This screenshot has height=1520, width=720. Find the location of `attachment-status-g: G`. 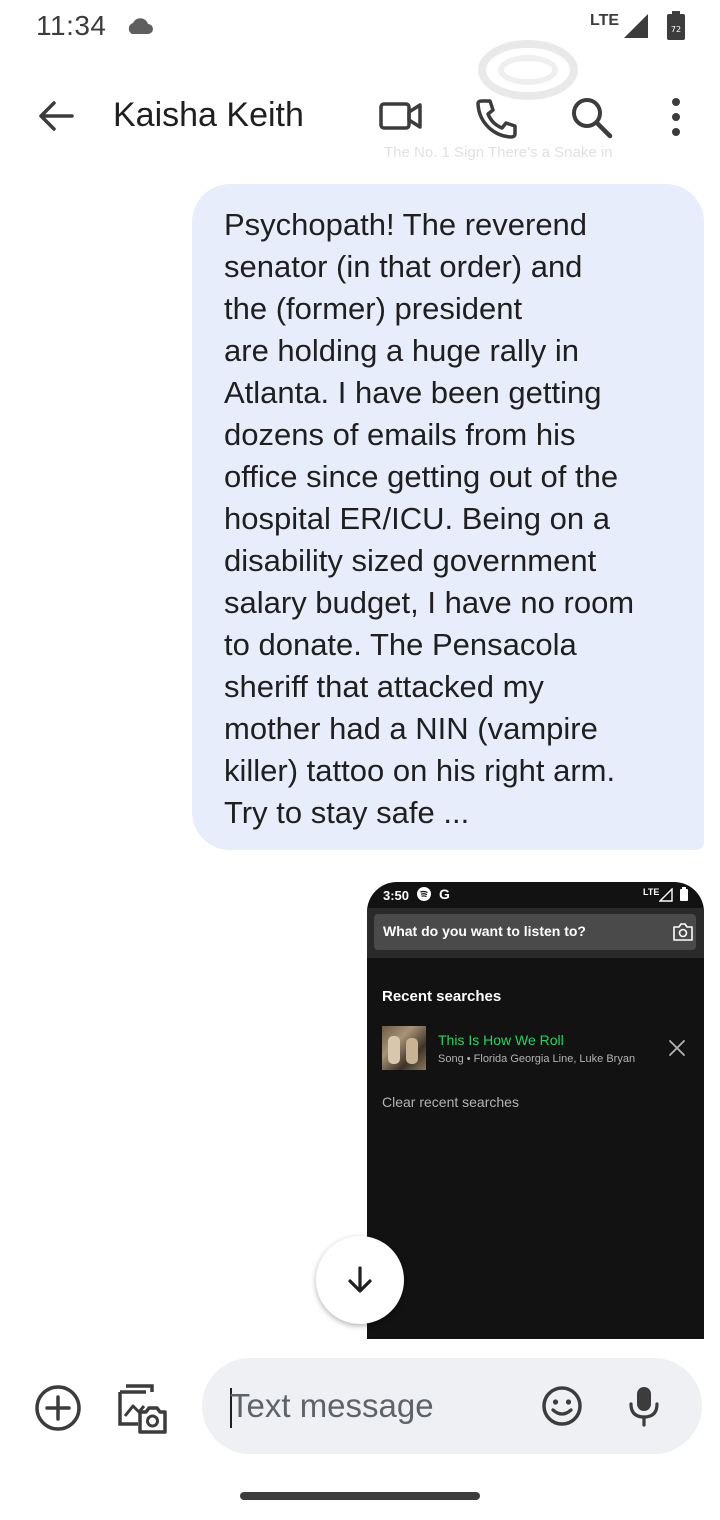

attachment-status-g: G is located at coordinates (444, 894).